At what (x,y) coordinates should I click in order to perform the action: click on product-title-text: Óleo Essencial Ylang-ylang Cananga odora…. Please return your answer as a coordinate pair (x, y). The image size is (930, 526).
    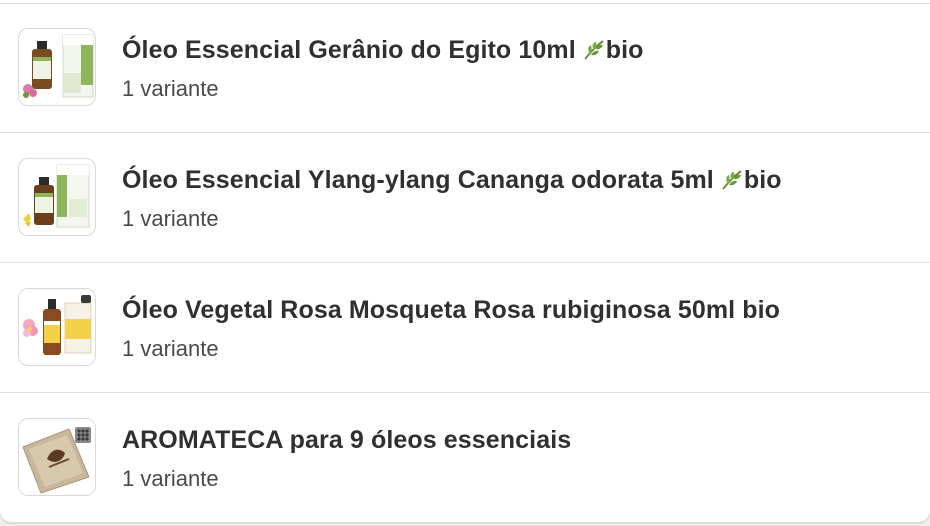
    Looking at the image, I should click on (418, 180).